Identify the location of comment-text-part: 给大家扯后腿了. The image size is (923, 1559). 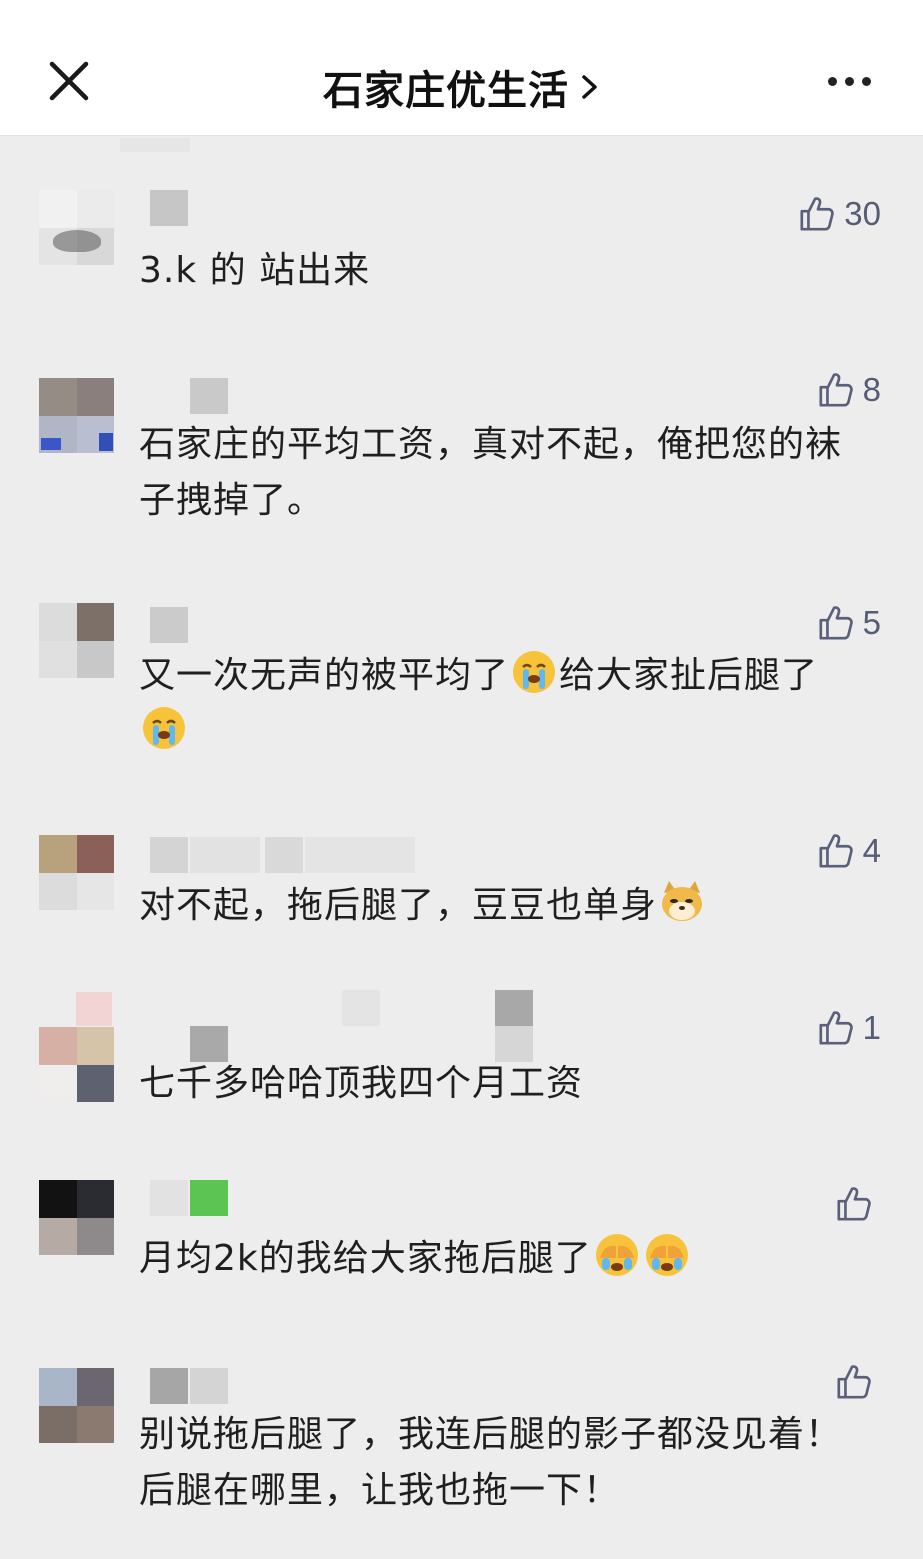
(689, 675).